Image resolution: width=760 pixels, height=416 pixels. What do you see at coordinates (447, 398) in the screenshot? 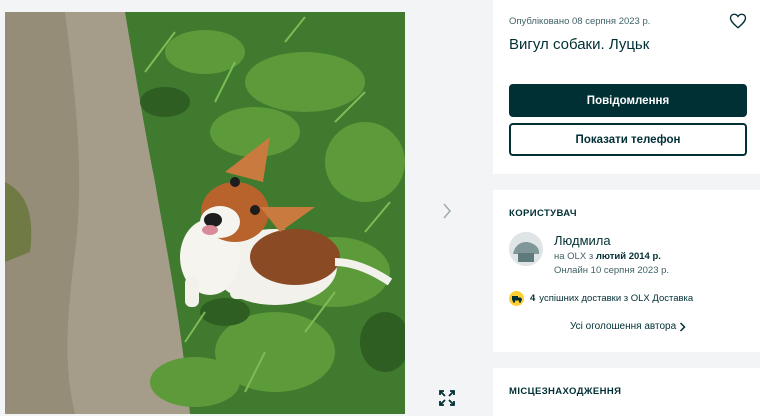
I see `expand-icon` at bounding box center [447, 398].